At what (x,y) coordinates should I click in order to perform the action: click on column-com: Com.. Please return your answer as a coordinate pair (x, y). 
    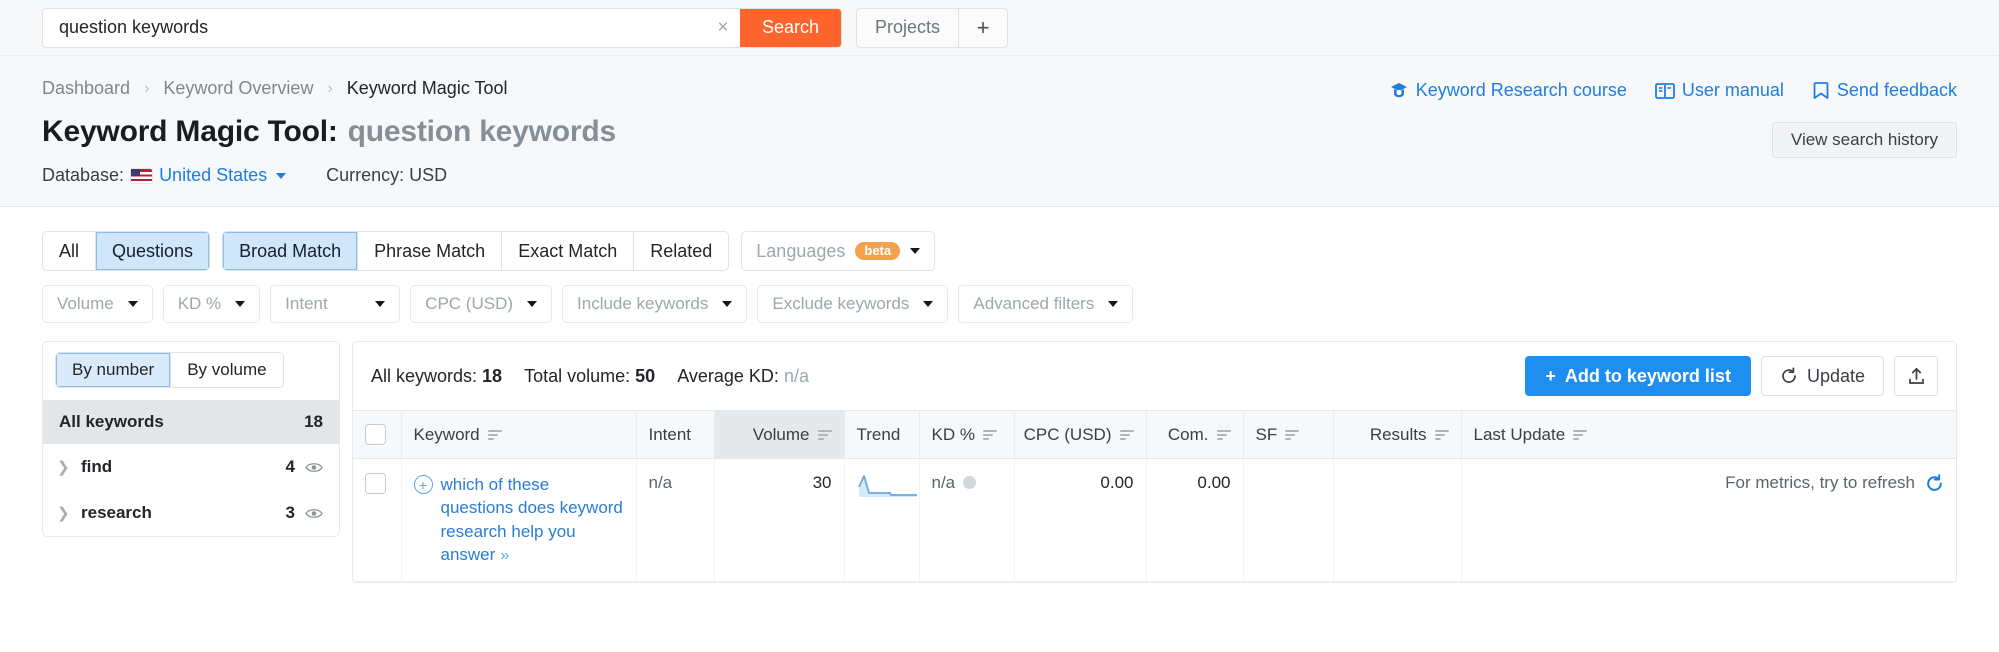
    Looking at the image, I should click on (1195, 434).